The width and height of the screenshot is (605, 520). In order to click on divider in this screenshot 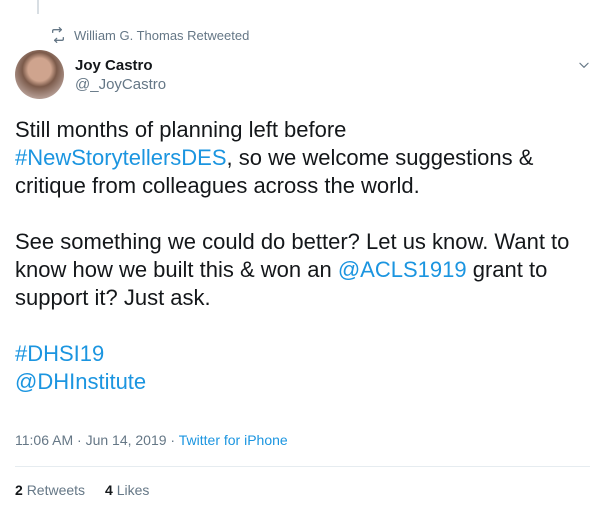, I will do `click(302, 466)`.